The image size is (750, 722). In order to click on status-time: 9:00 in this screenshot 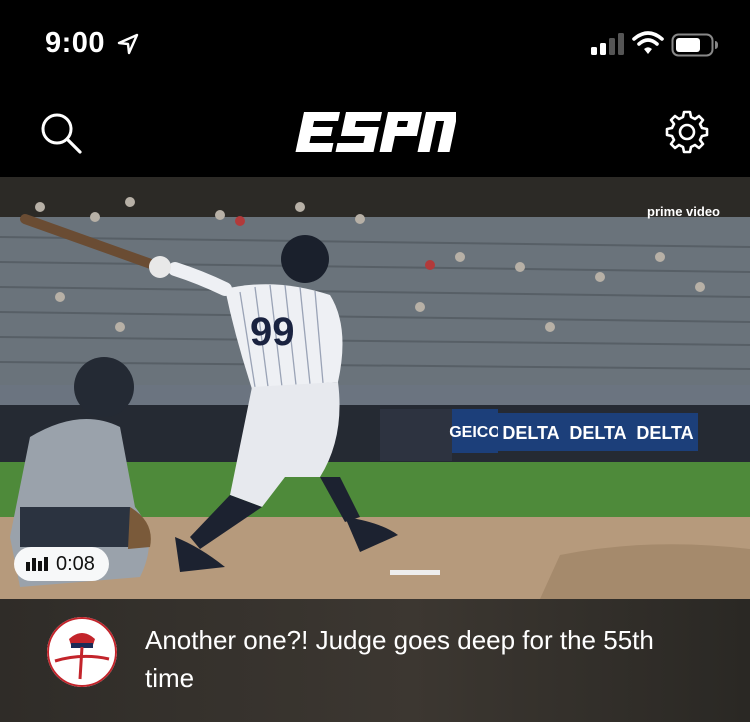, I will do `click(75, 43)`.